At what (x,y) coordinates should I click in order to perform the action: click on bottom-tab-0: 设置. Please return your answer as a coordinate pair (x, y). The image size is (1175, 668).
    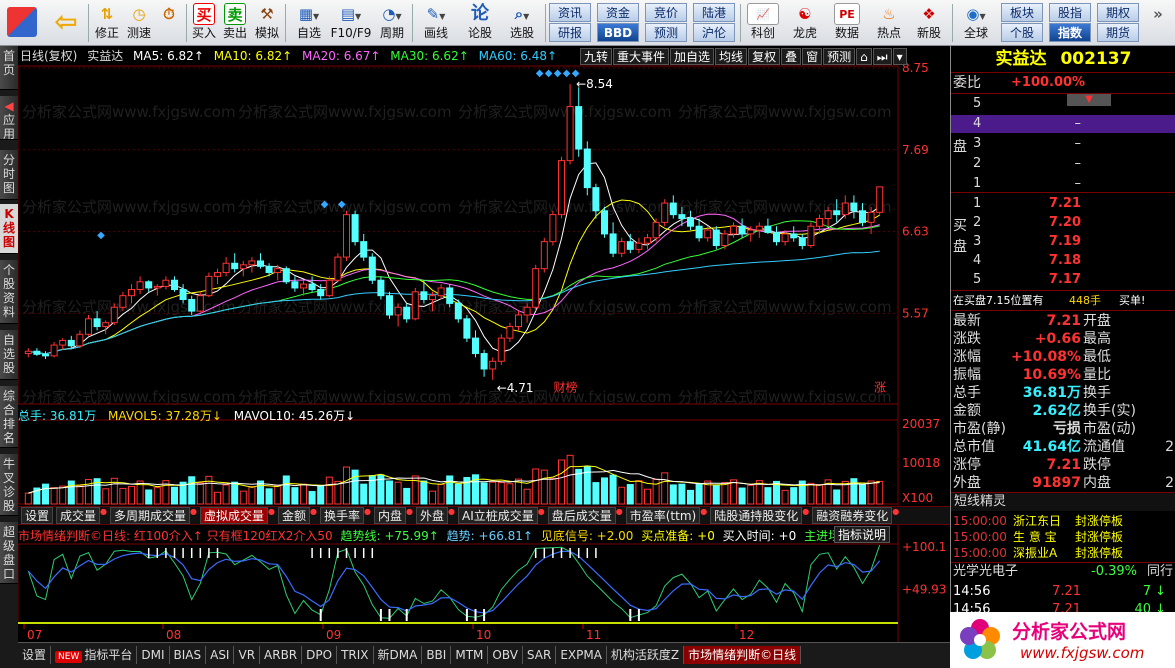
    Looking at the image, I should click on (35, 655).